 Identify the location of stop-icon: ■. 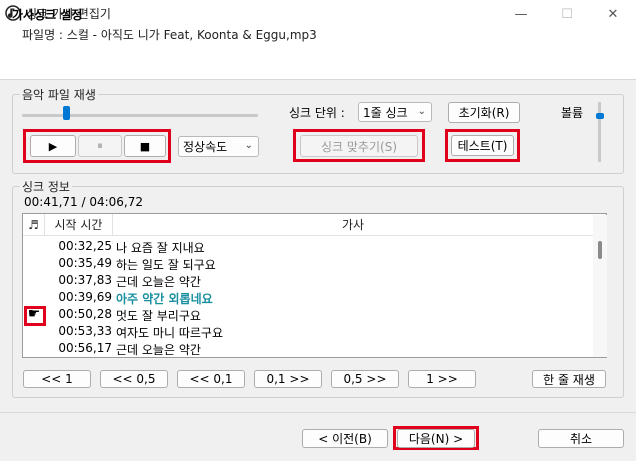
(145, 146).